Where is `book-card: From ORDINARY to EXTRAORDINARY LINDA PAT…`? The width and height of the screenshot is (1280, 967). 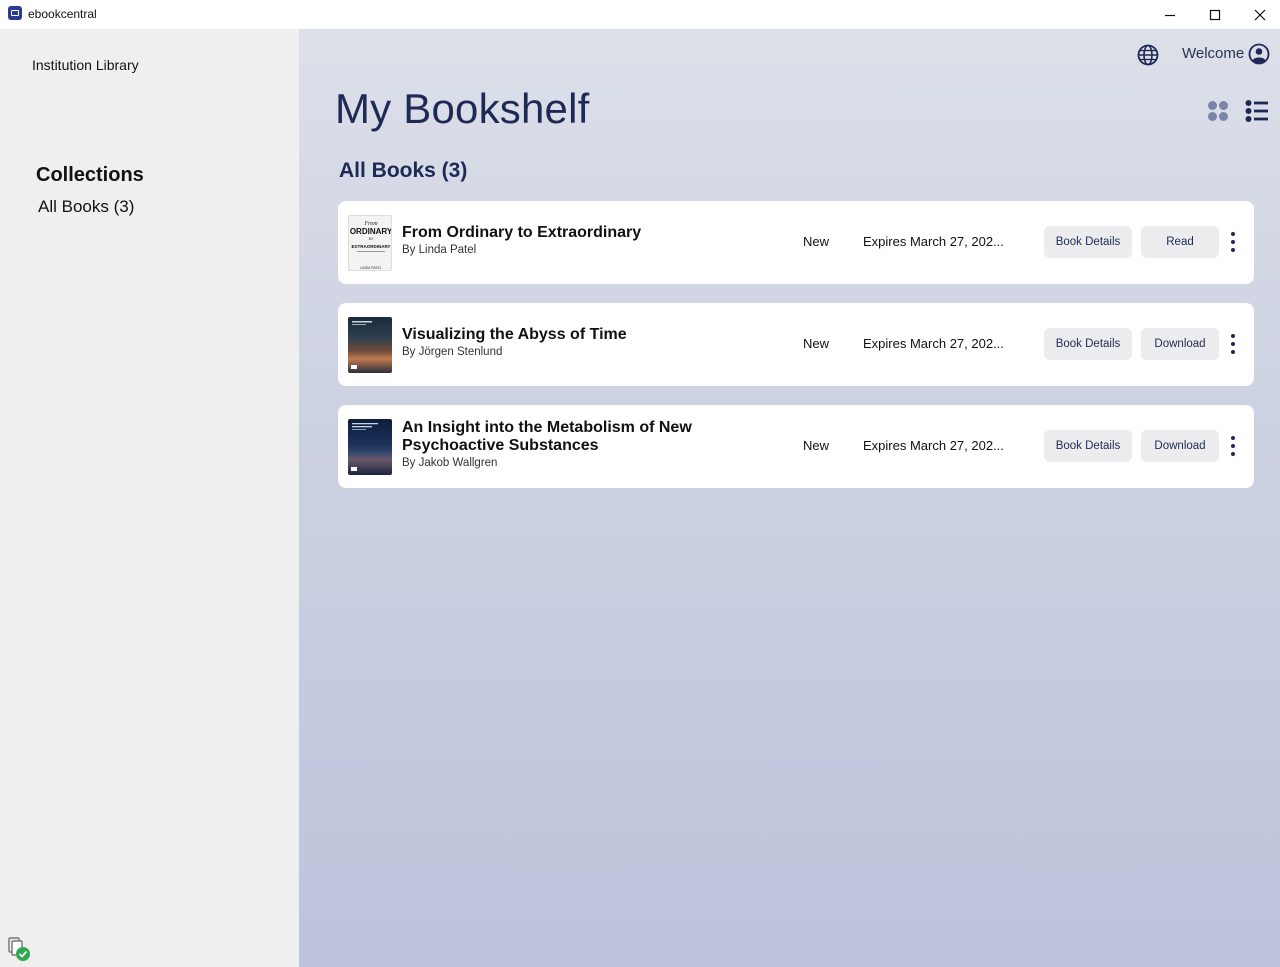
book-card: From ORDINARY to EXTRAORDINARY LINDA PAT… is located at coordinates (796, 242).